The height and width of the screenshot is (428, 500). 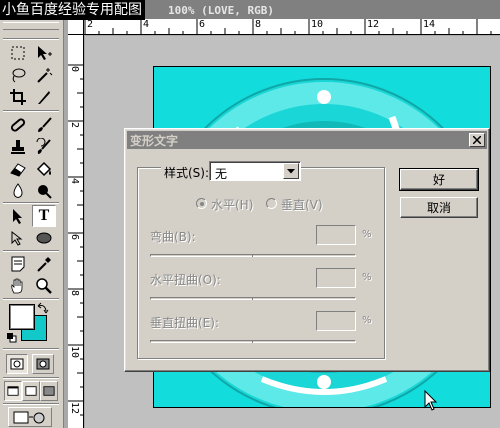 What do you see at coordinates (221, 10) in the screenshot?
I see `document-title: 100% (LOVE, RGB)` at bounding box center [221, 10].